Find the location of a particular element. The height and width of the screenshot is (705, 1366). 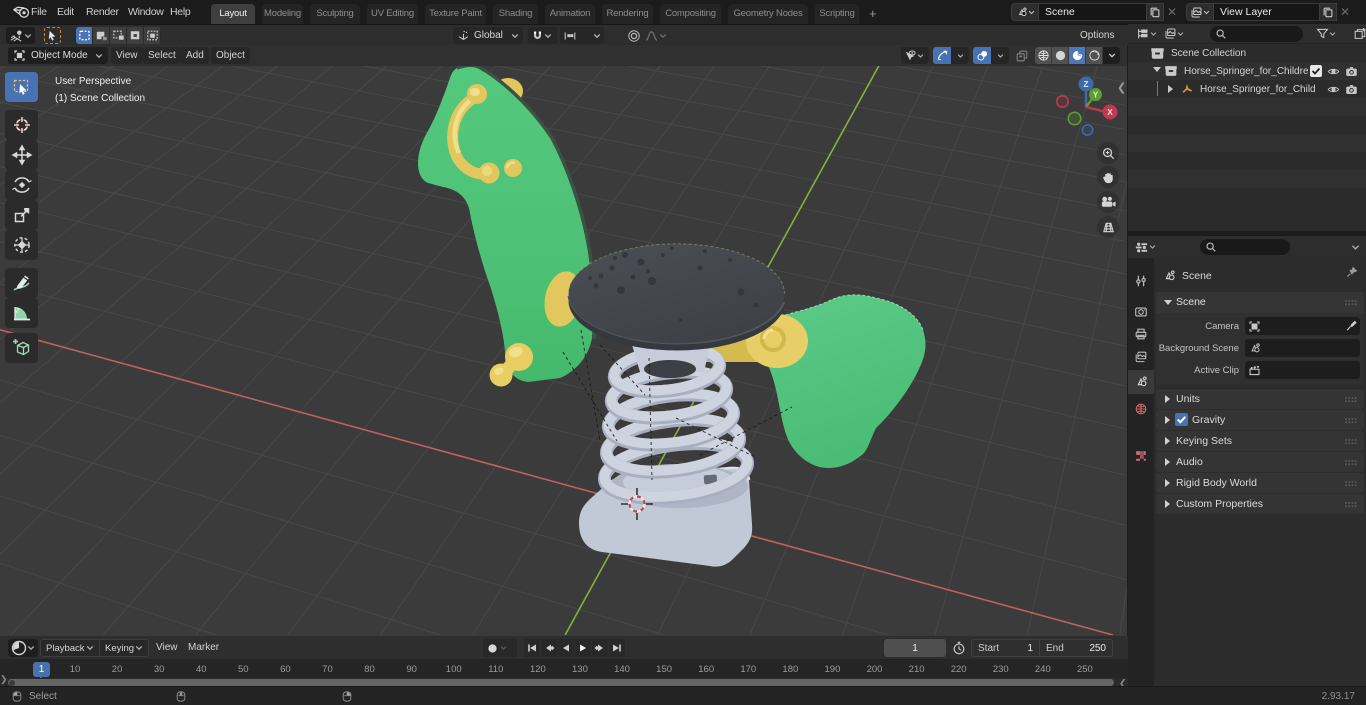

svg-text: Z is located at coordinates (1085, 84).